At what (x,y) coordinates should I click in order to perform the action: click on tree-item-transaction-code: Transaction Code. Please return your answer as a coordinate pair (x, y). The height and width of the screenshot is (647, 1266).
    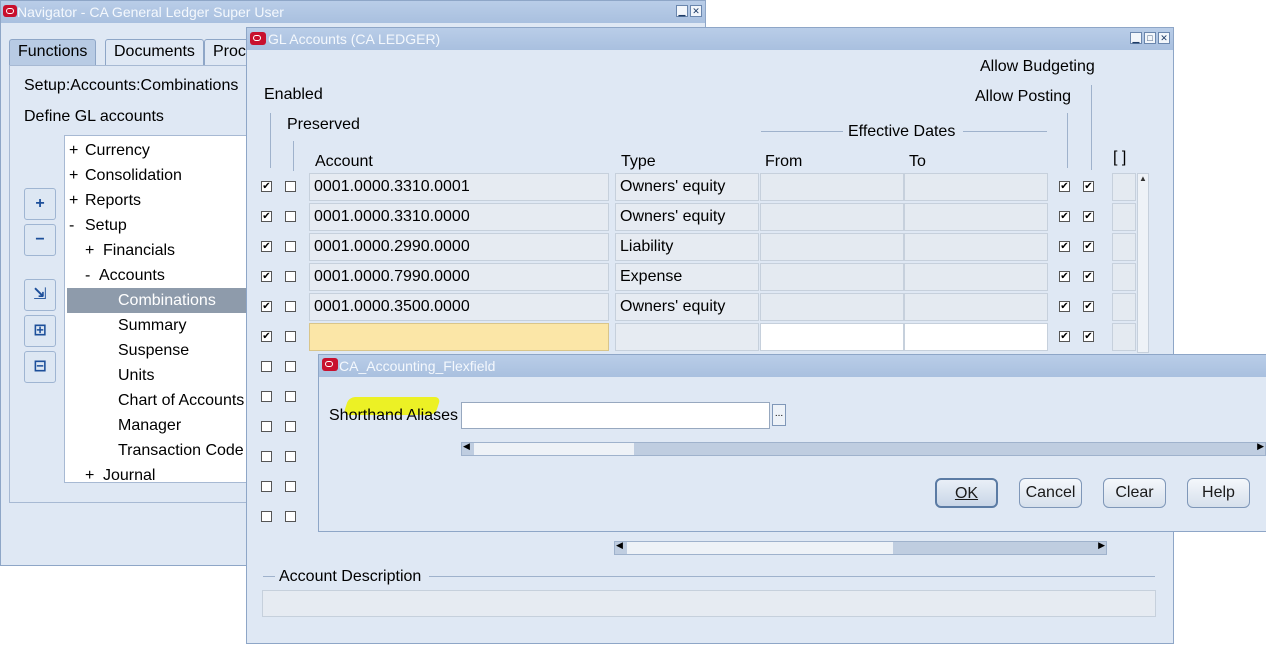
    Looking at the image, I should click on (181, 450).